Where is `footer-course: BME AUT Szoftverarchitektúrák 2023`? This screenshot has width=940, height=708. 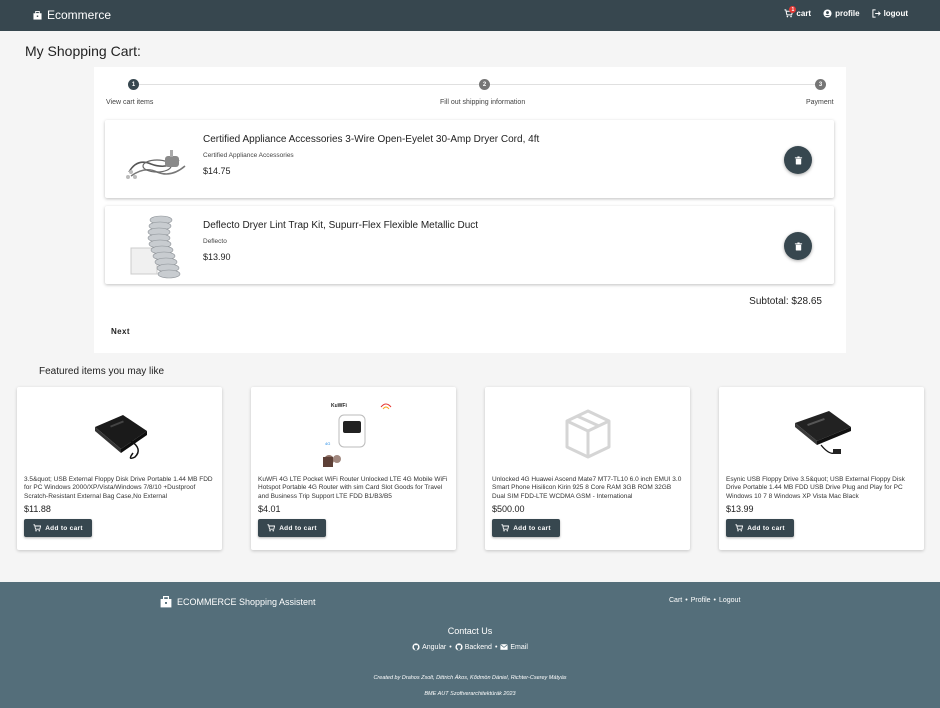
footer-course: BME AUT Szoftverarchitektúrák 2023 is located at coordinates (470, 694).